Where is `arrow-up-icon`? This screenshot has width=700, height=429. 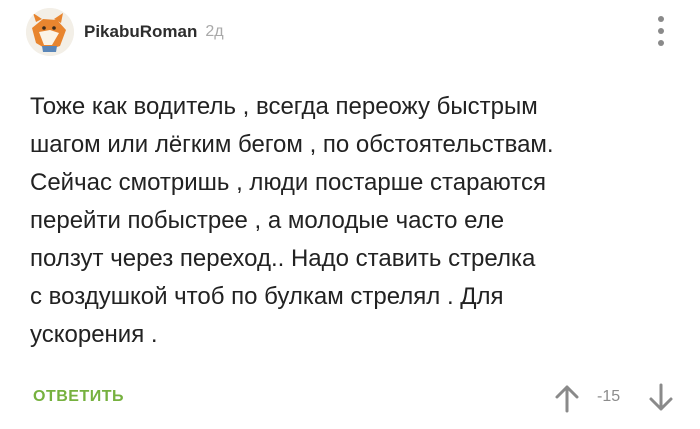
arrow-up-icon is located at coordinates (567, 399).